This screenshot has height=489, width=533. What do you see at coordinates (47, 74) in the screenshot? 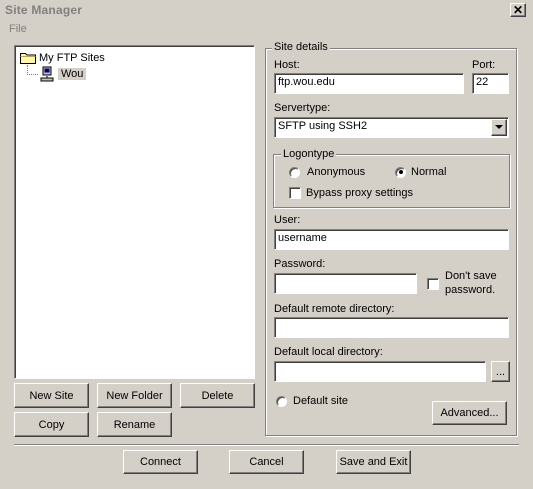
I see `computer-icon` at bounding box center [47, 74].